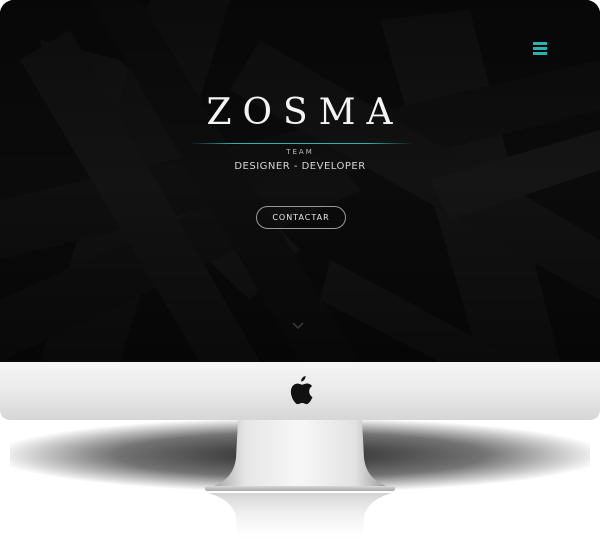  What do you see at coordinates (298, 326) in the screenshot?
I see `chevron-down-icon` at bounding box center [298, 326].